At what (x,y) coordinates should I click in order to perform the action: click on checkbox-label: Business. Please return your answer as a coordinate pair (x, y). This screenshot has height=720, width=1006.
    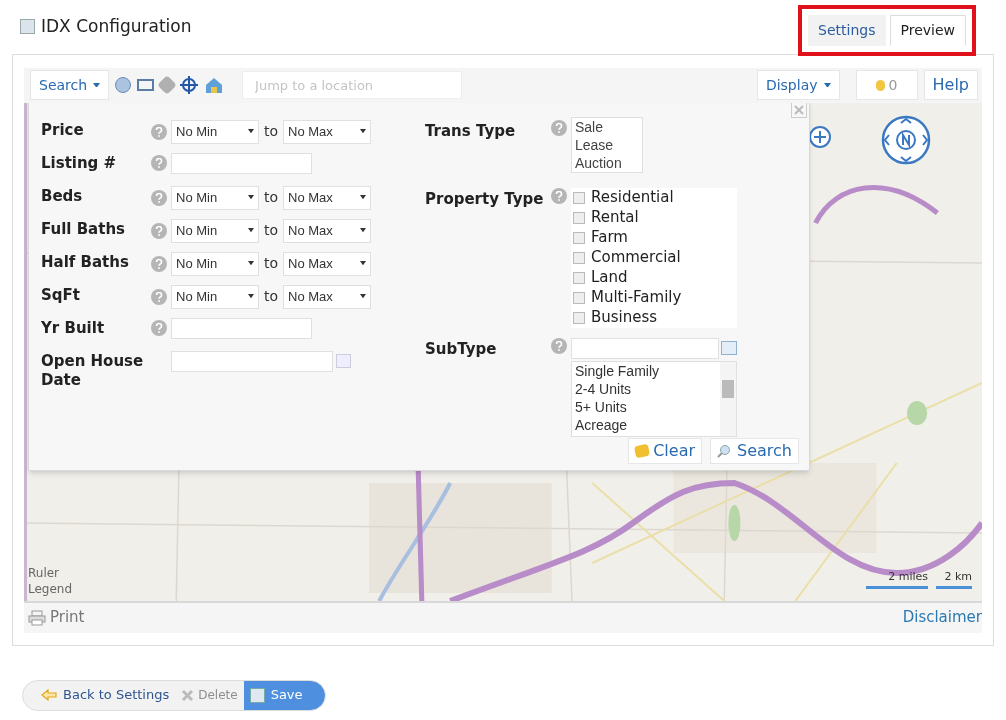
    Looking at the image, I should click on (624, 318).